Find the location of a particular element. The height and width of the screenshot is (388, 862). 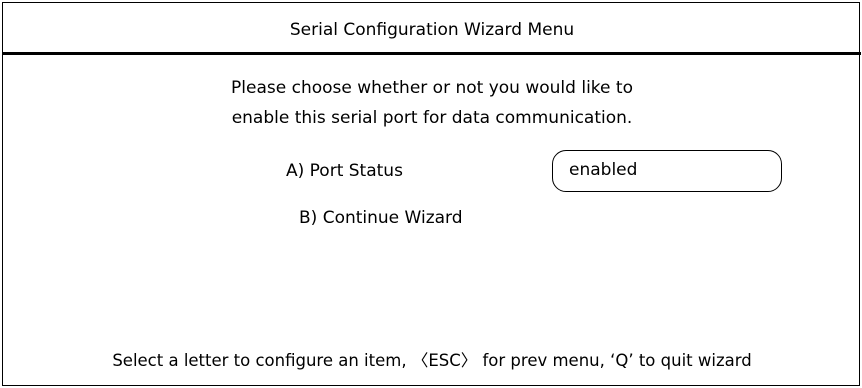

option-port-status: A) Port Status is located at coordinates (344, 171).